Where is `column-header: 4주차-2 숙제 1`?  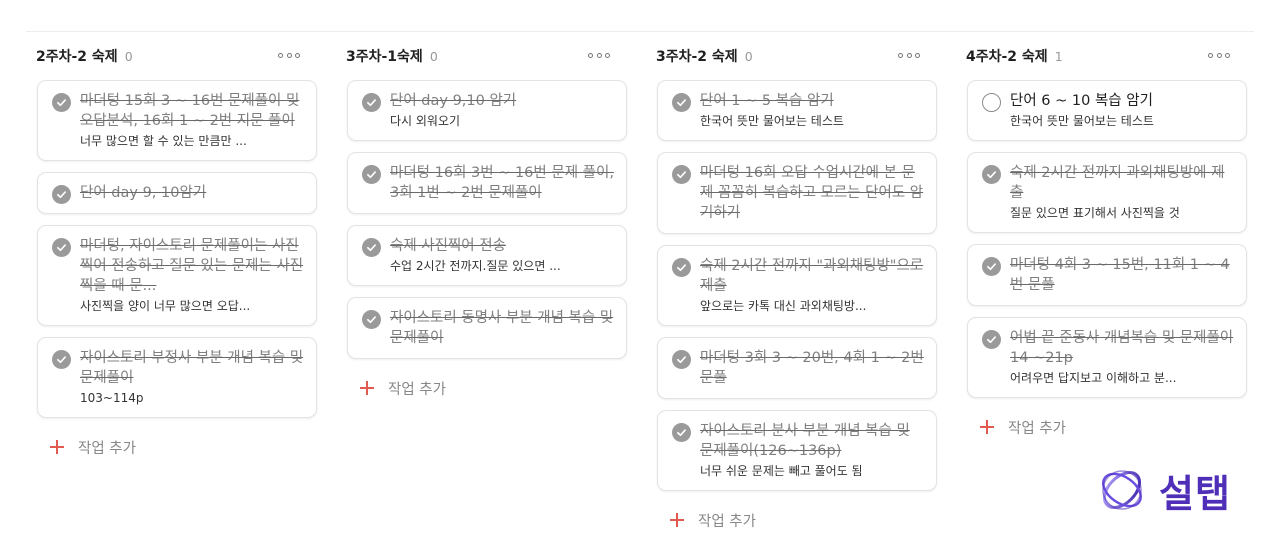 column-header: 4주차-2 숙제 1 is located at coordinates (1101, 56).